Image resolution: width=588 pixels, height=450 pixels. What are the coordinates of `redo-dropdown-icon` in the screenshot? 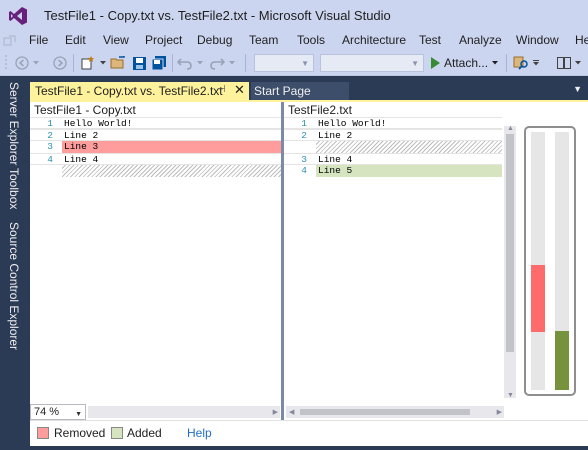 It's located at (232, 63).